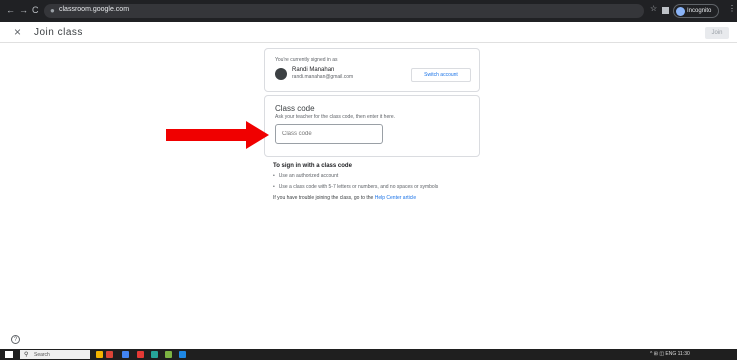 The width and height of the screenshot is (737, 360). Describe the element at coordinates (10, 10) in the screenshot. I see `back-icon: ←` at that location.